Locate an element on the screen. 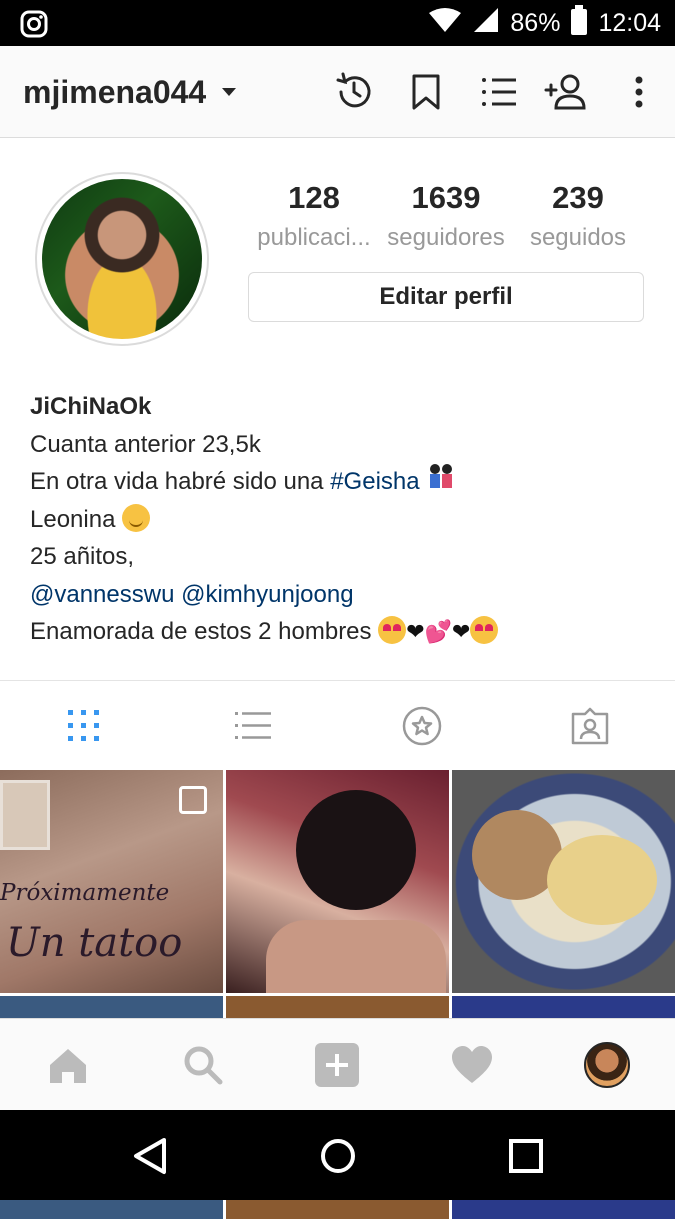 This screenshot has height=1219, width=675. bio-line: @vannesswu @kimhyunjoong is located at coordinates (340, 595).